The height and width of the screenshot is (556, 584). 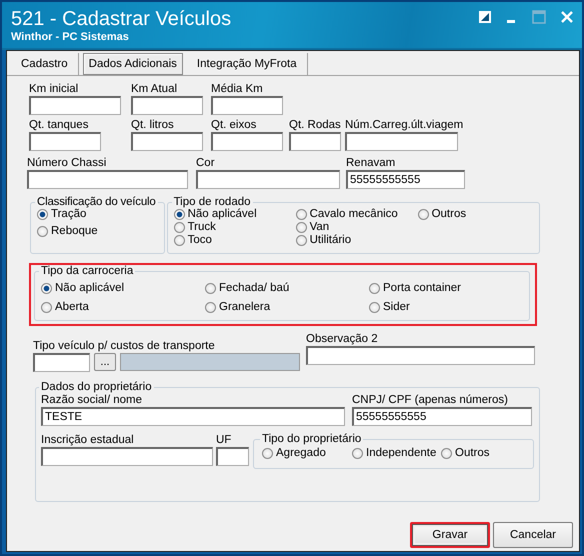 I want to click on field-label: Cor, so click(x=206, y=163).